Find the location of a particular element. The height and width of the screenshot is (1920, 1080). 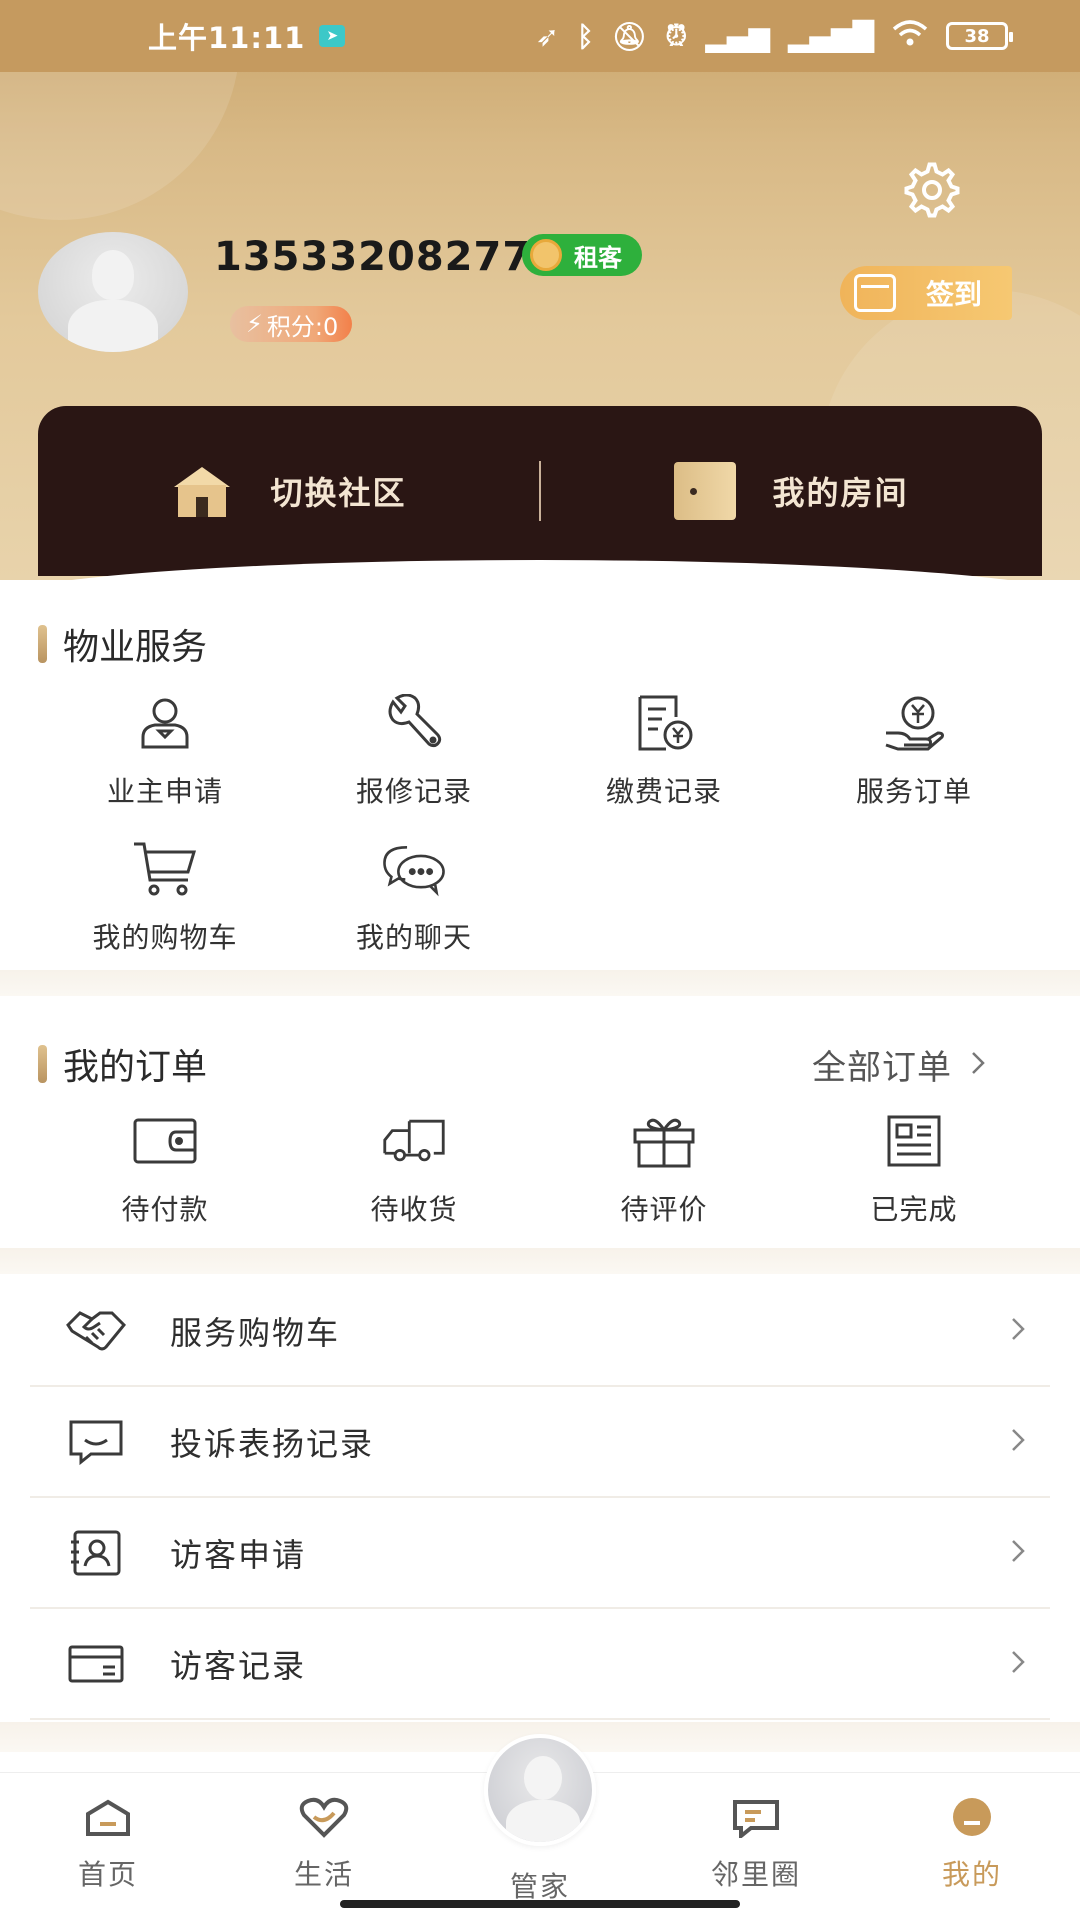

owner-apply-label: 业主申请 is located at coordinates (164, 791).